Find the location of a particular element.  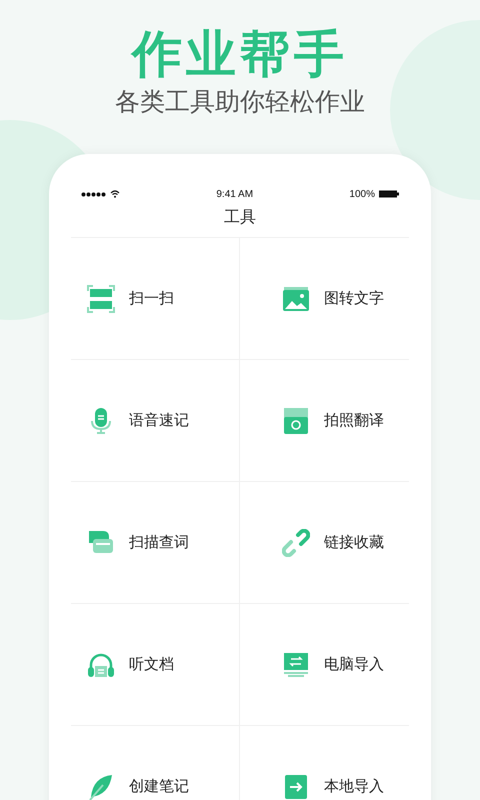

image-icon is located at coordinates (296, 298).